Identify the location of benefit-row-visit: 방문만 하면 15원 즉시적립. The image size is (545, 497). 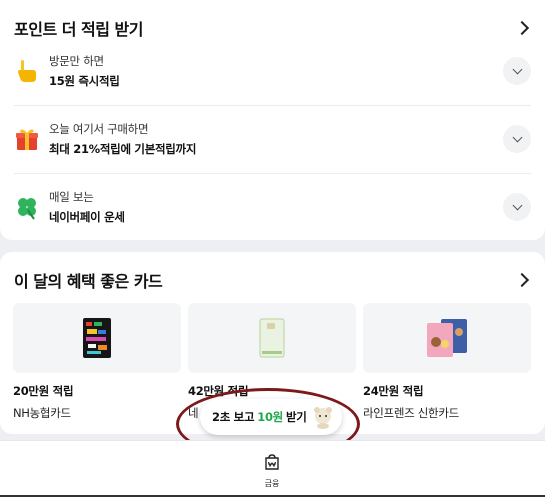
(272, 71).